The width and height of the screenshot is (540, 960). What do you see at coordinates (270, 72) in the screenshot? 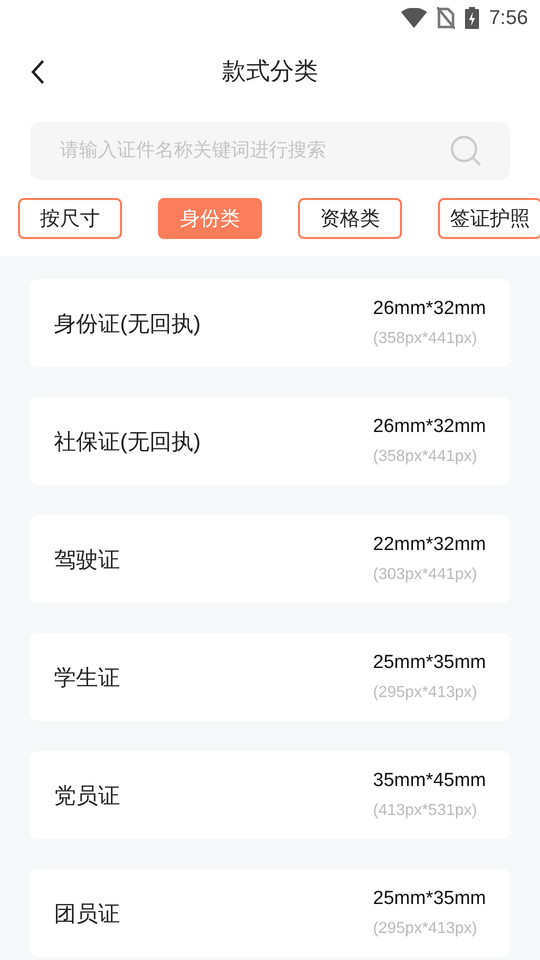
I see `page-title: 款式分类` at bounding box center [270, 72].